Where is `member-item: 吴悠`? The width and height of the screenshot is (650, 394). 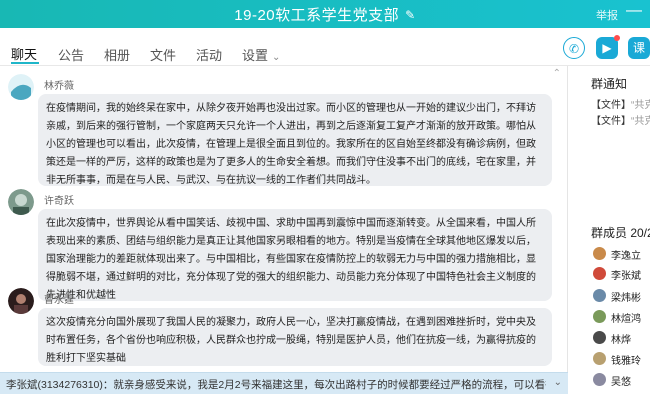 member-item: 吴悠 is located at coordinates (621, 380).